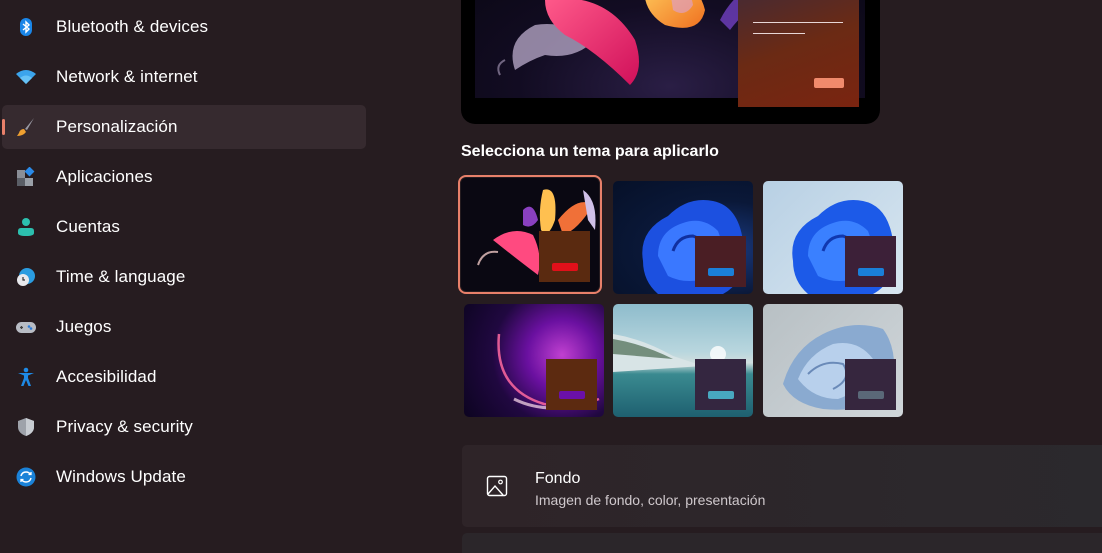 This screenshot has height=553, width=1102. I want to click on section-title: Selecciona un tema para aplicarlo, so click(590, 151).